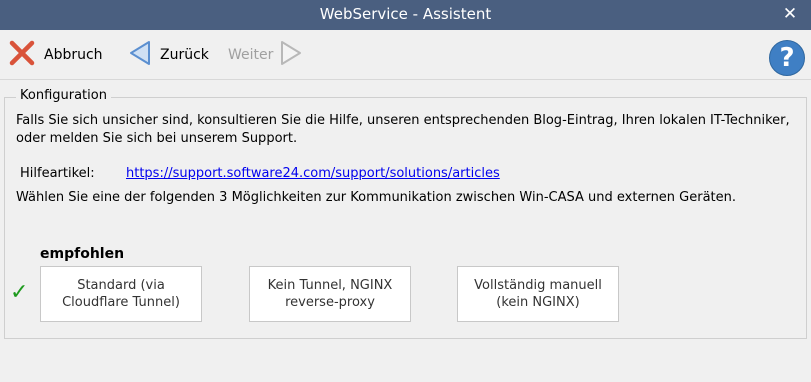 This screenshot has height=382, width=811. I want to click on cancel-button: Abbruch, so click(55, 55).